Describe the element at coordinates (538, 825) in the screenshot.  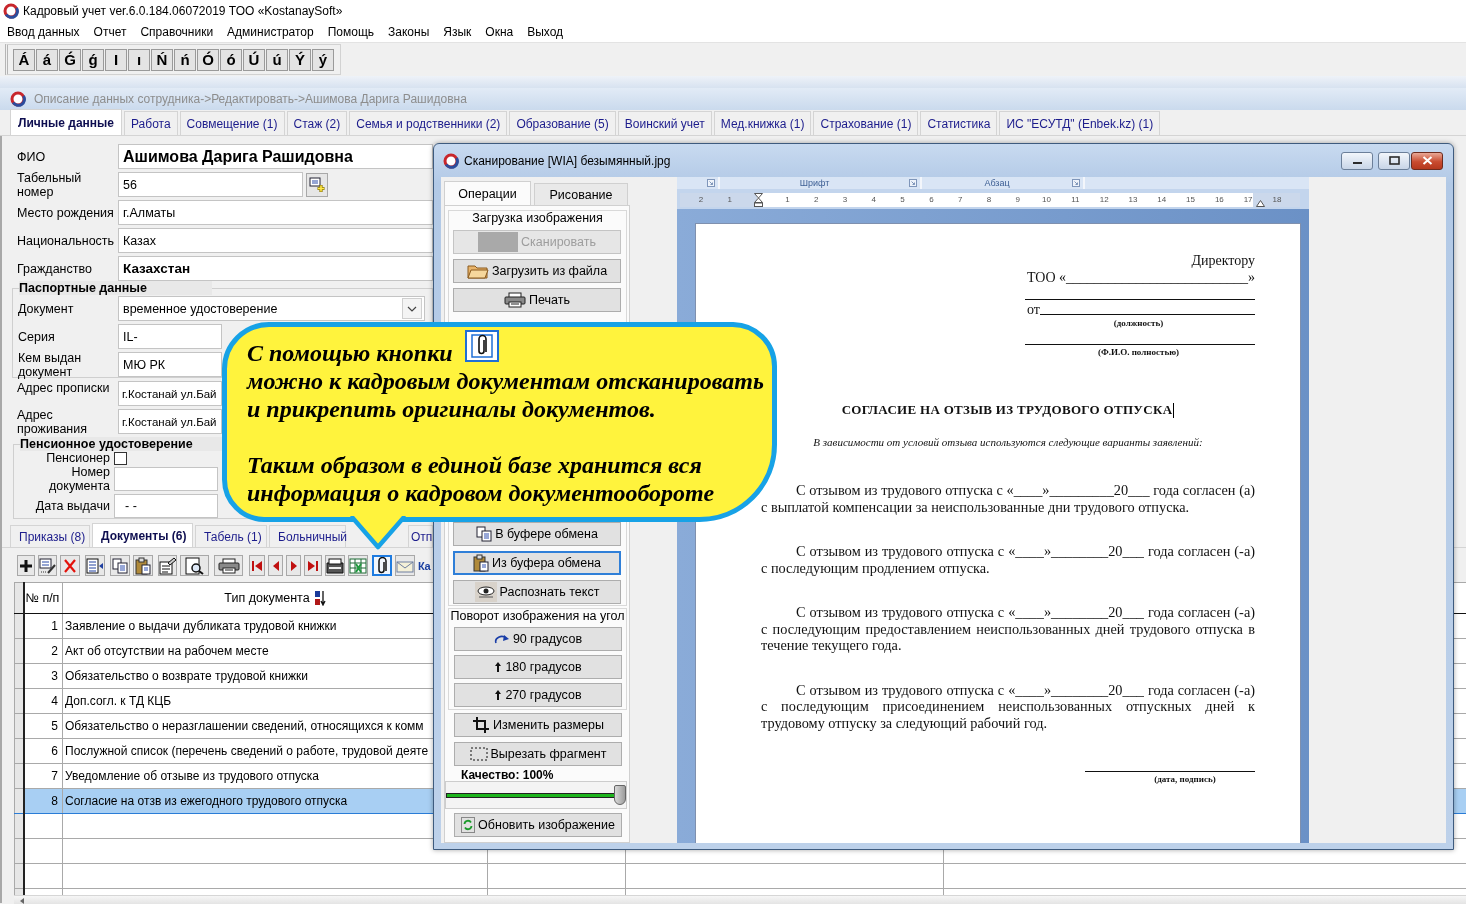
I see `refresh-button: Обновить изображение` at that location.